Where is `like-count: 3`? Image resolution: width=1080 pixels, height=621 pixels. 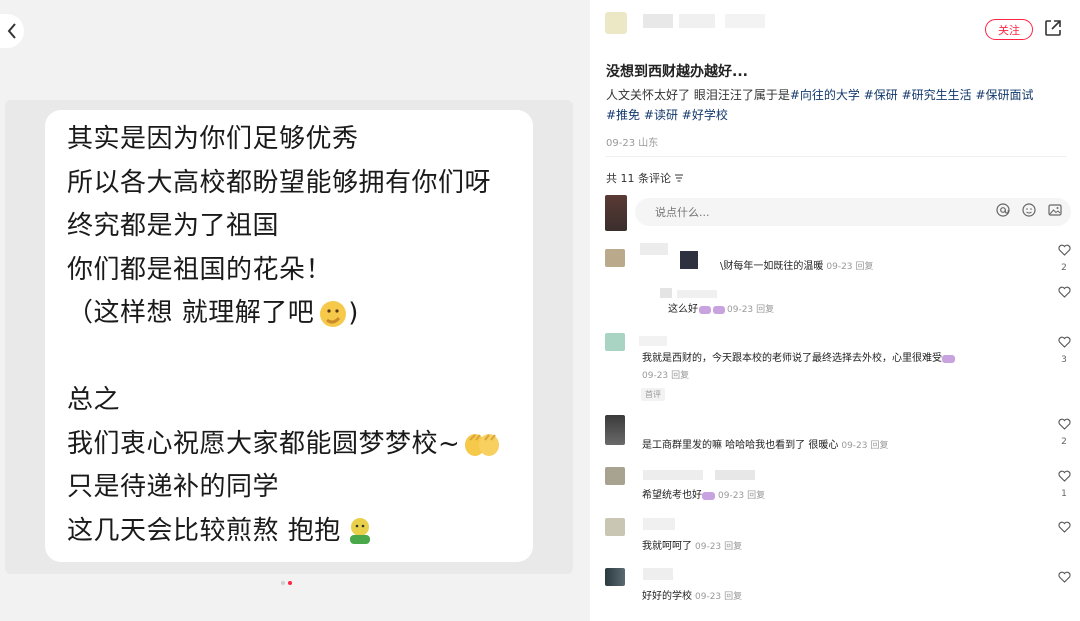
like-count: 3 is located at coordinates (1064, 360).